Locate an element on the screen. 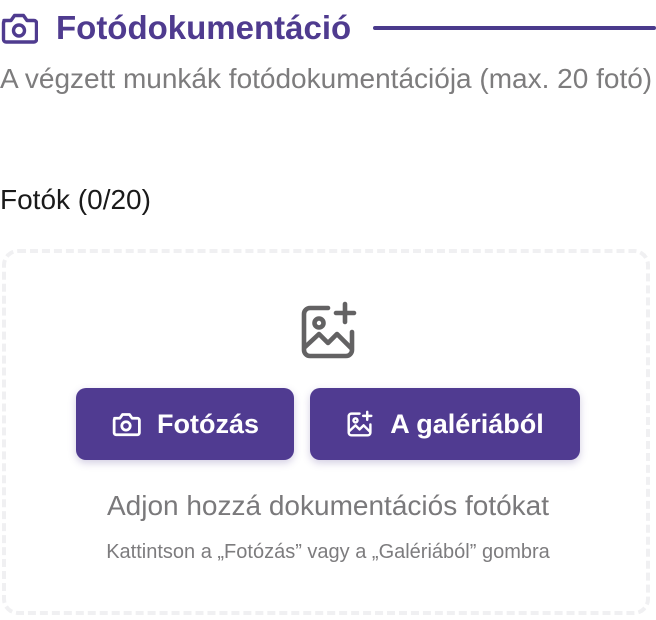 The height and width of the screenshot is (620, 656). header-divider is located at coordinates (514, 28).